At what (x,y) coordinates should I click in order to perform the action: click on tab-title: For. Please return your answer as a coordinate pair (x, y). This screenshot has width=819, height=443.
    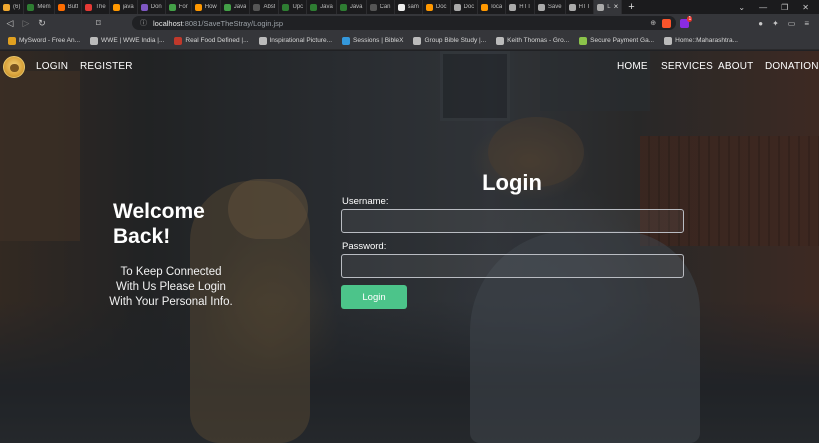
    Looking at the image, I should click on (183, 7).